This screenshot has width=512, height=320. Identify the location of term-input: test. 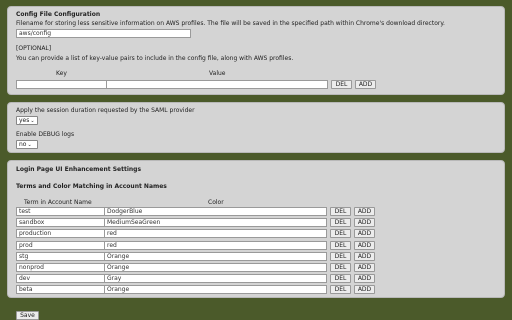
(60, 211).